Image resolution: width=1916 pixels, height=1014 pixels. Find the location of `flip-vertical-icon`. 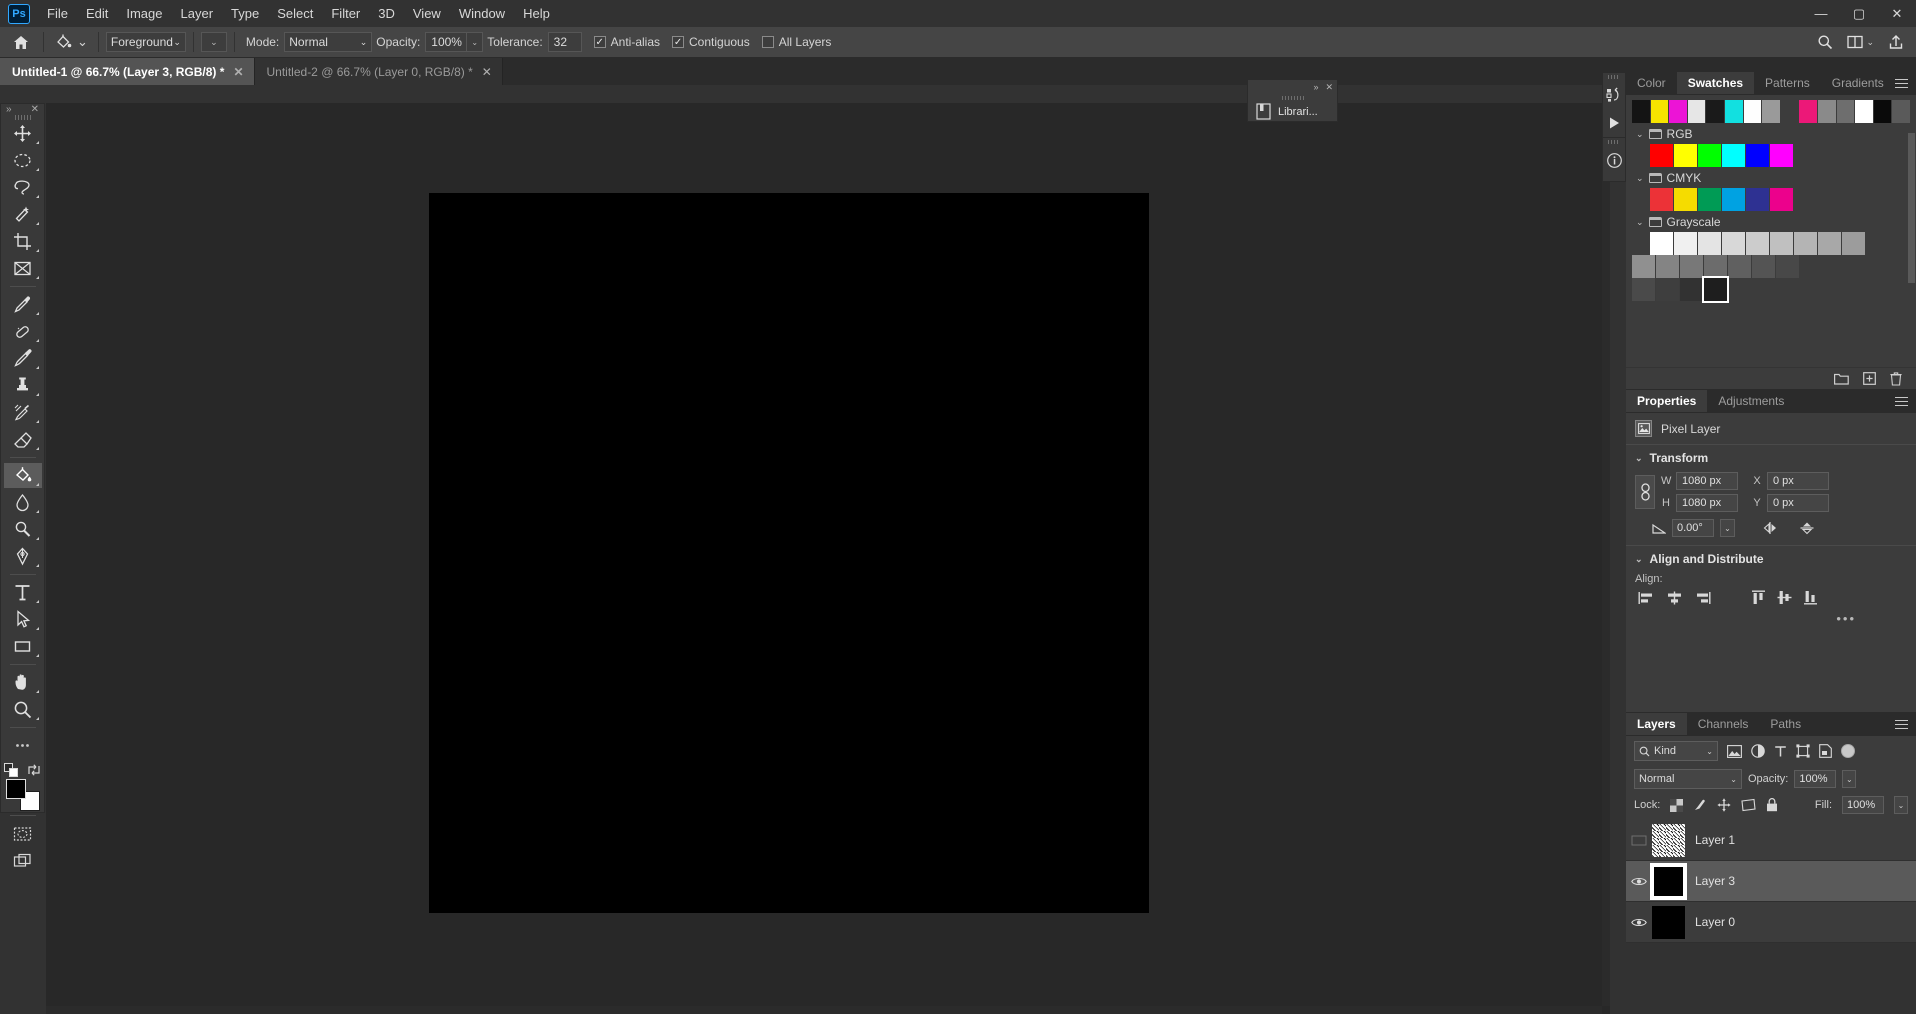

flip-vertical-icon is located at coordinates (1807, 528).